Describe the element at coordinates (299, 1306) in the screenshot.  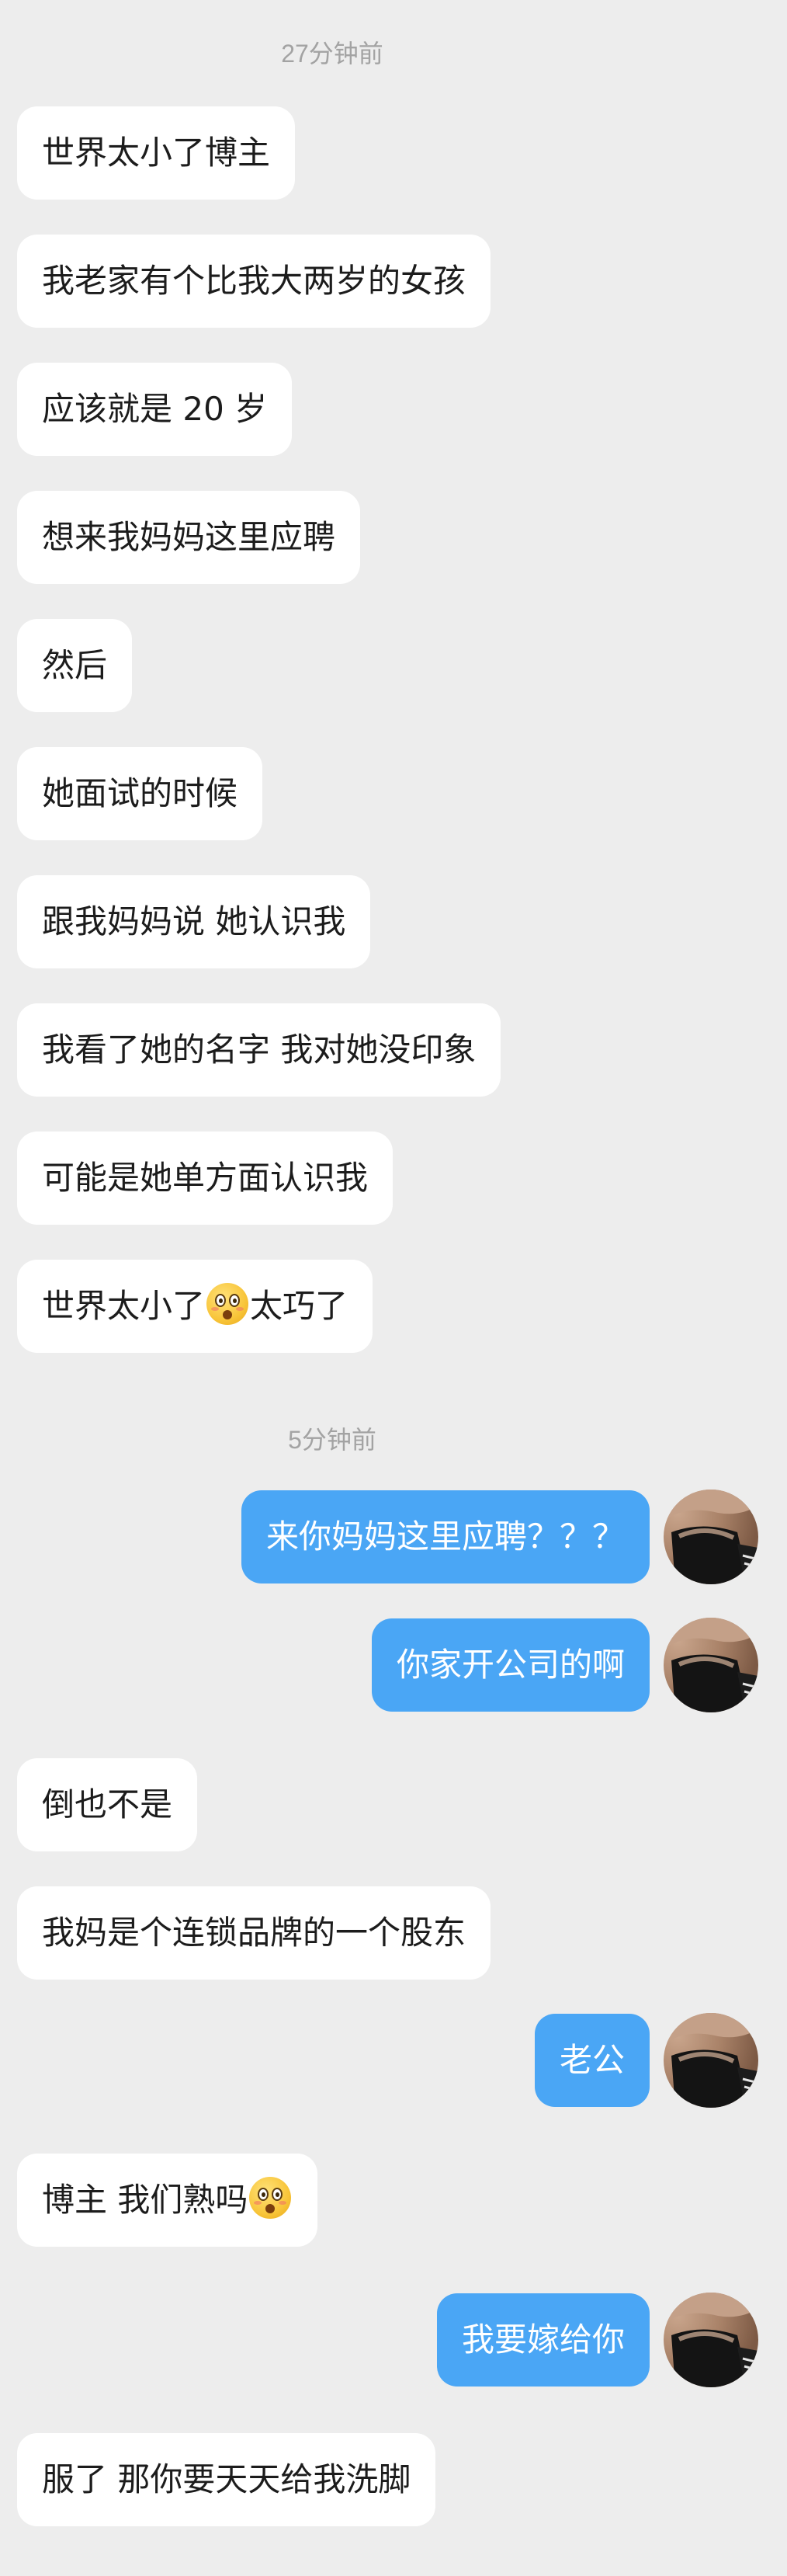
I see `message-text: 太巧了` at that location.